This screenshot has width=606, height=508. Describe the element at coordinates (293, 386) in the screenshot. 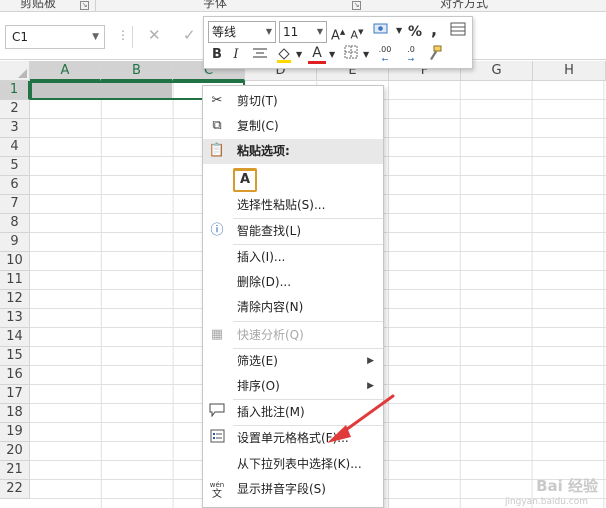

I see `menu-item-sort: 排序(O) ▶` at that location.